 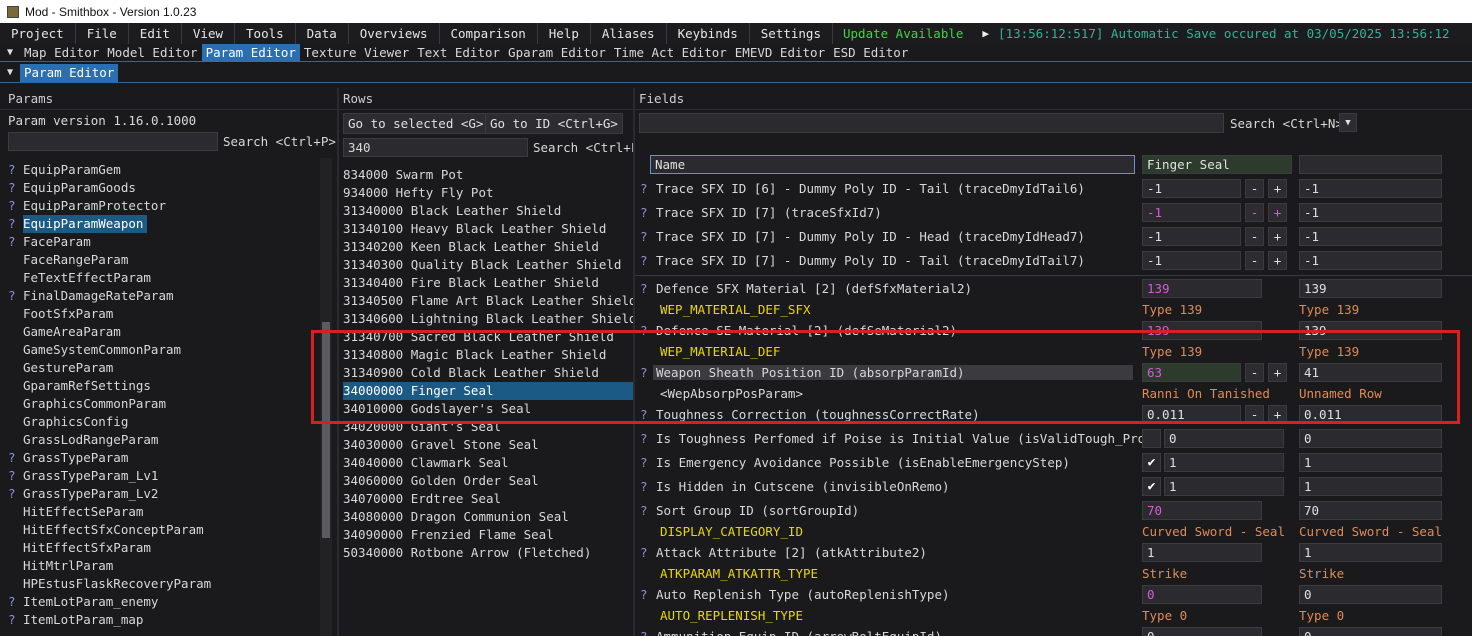 What do you see at coordinates (488, 499) in the screenshot?
I see `row-list-item: 34070000 Erdtree Seal` at bounding box center [488, 499].